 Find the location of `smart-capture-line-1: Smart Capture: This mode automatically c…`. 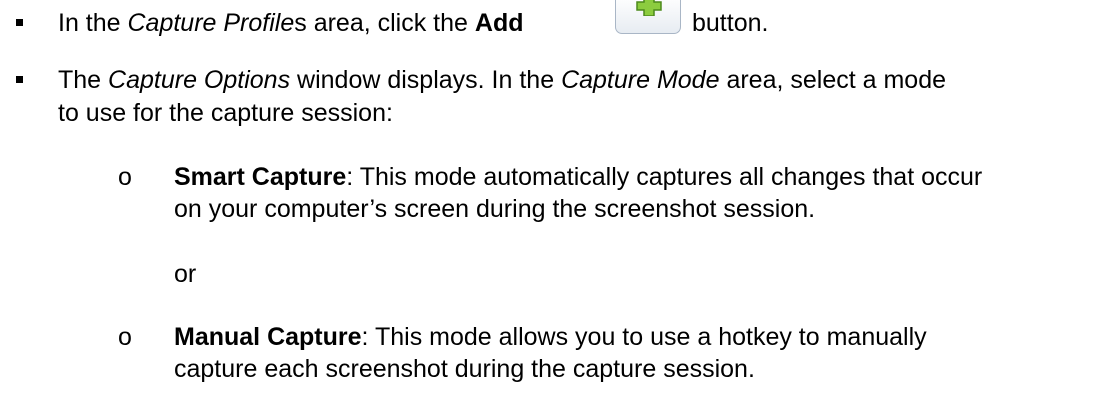

smart-capture-line-1: Smart Capture: This mode automatically c… is located at coordinates (578, 177).